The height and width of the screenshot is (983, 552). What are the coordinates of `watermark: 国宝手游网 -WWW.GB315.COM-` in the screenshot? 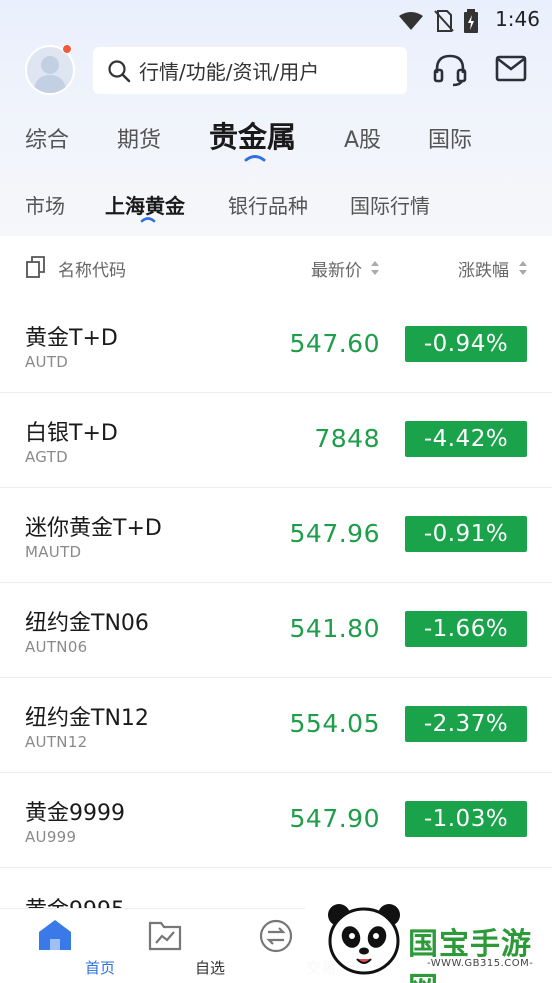 It's located at (428, 935).